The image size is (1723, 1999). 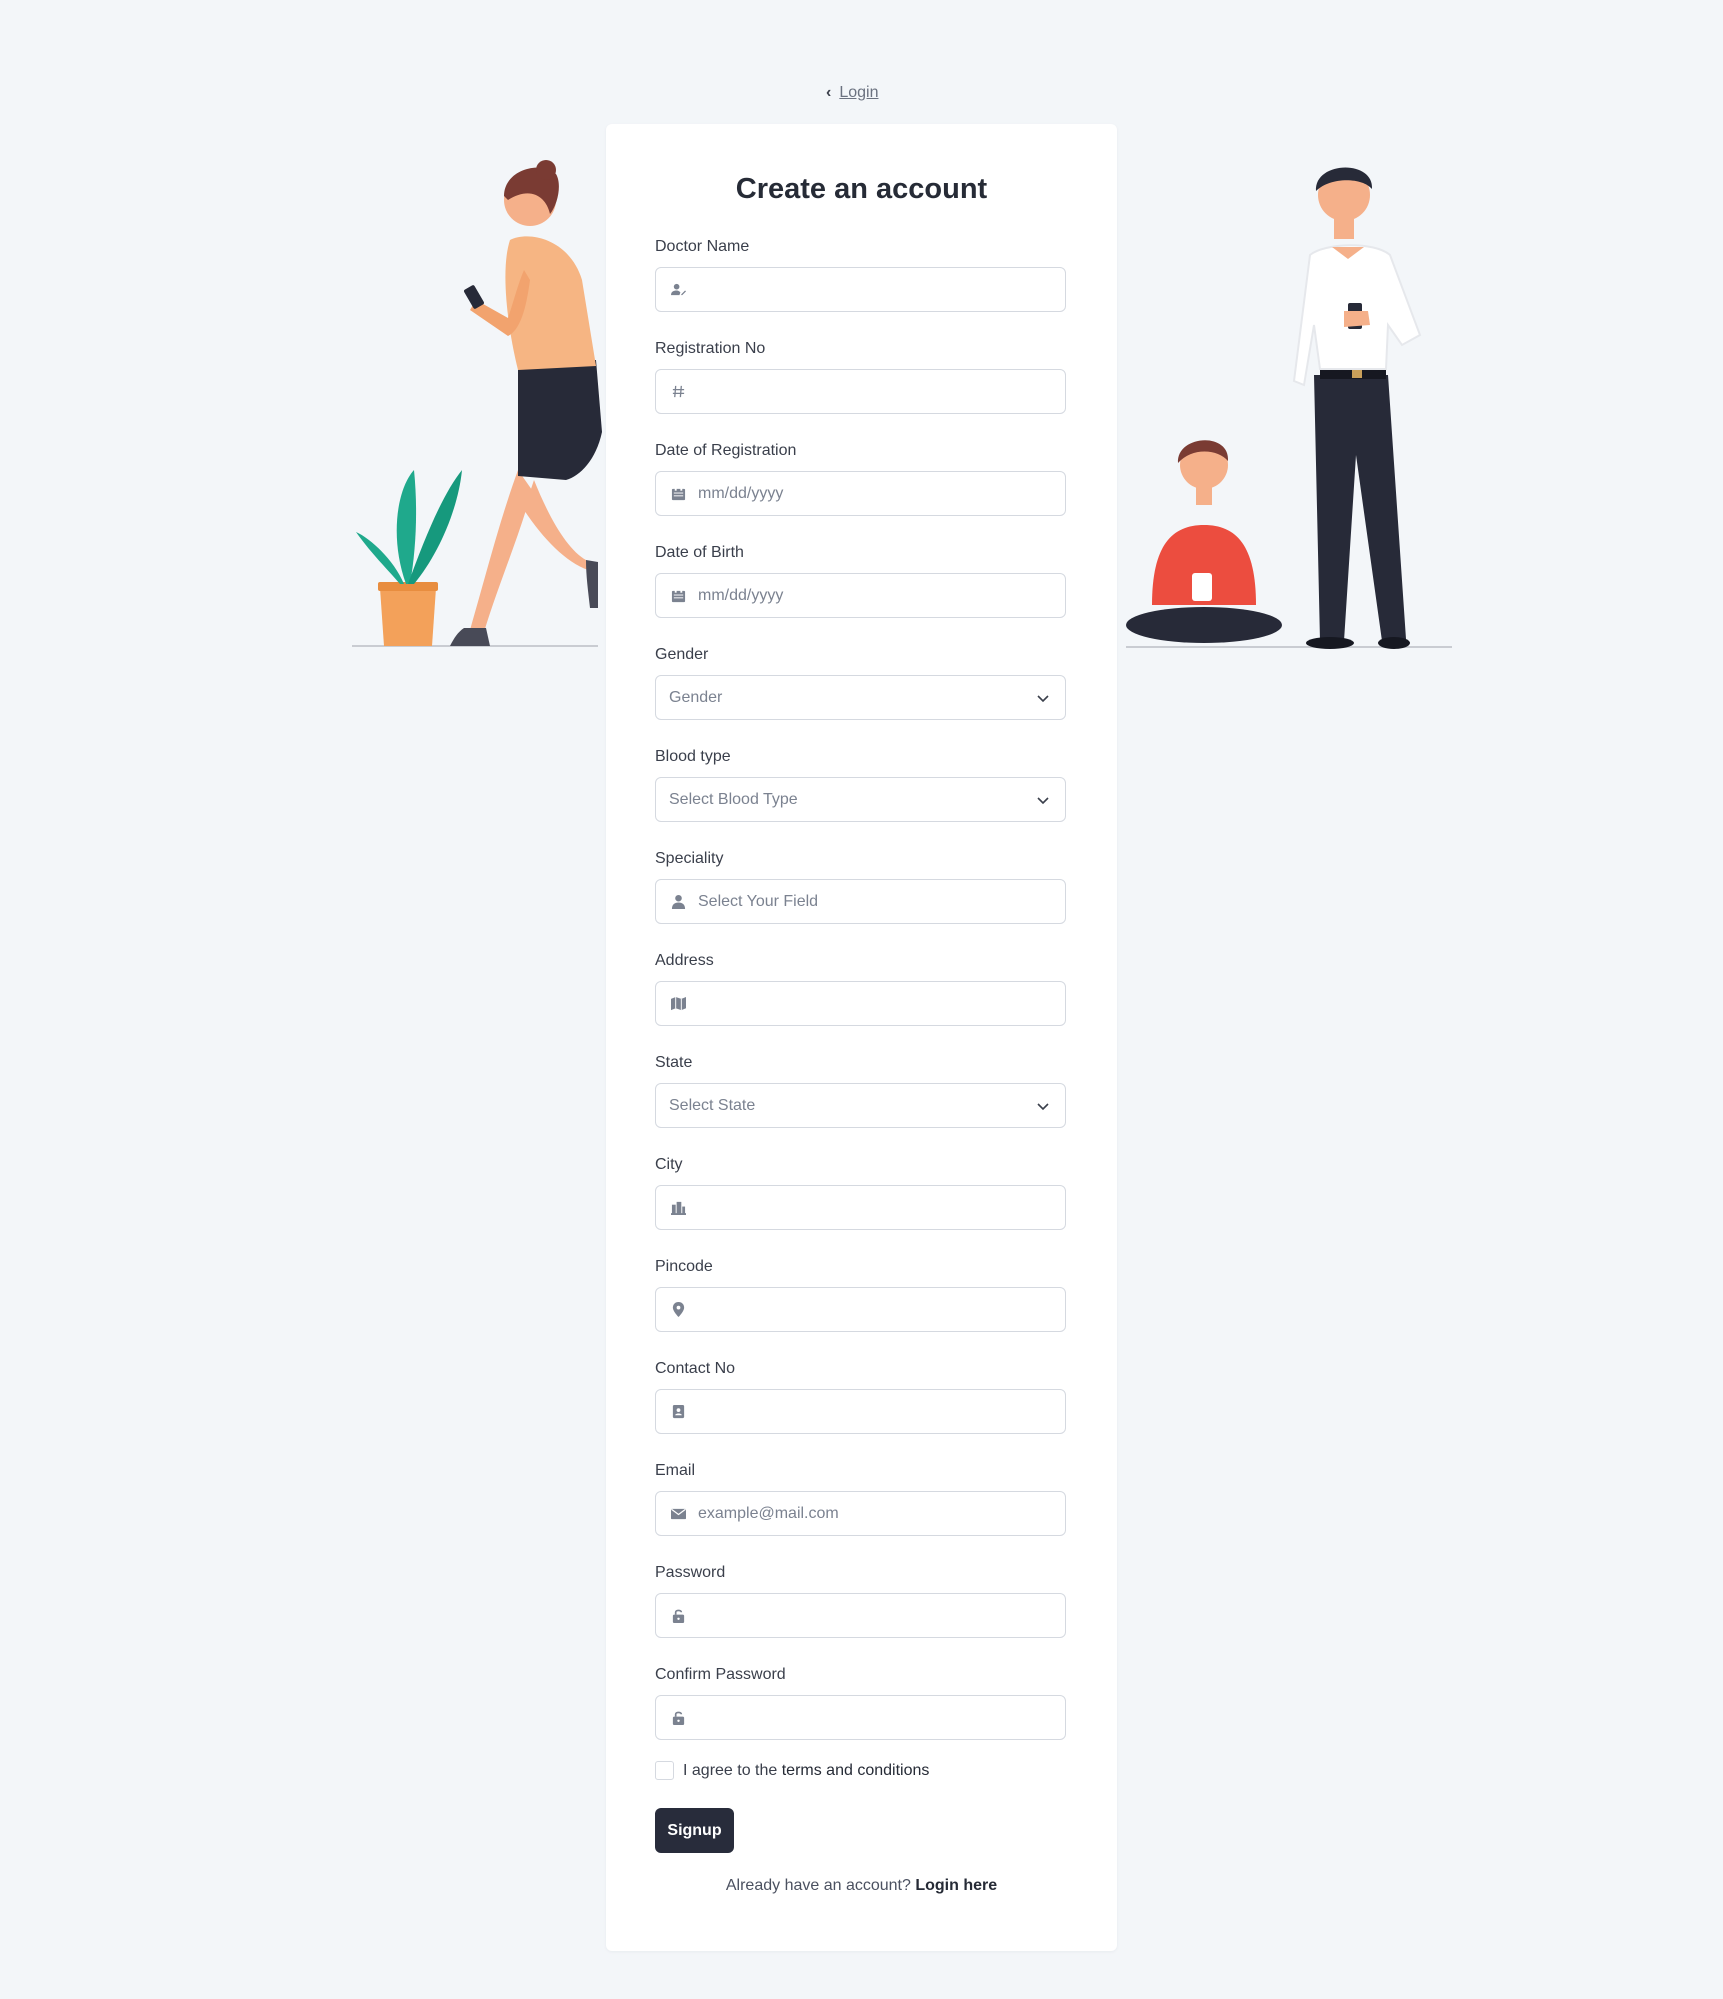 I want to click on woman-plant-illustration, so click(x=480, y=410).